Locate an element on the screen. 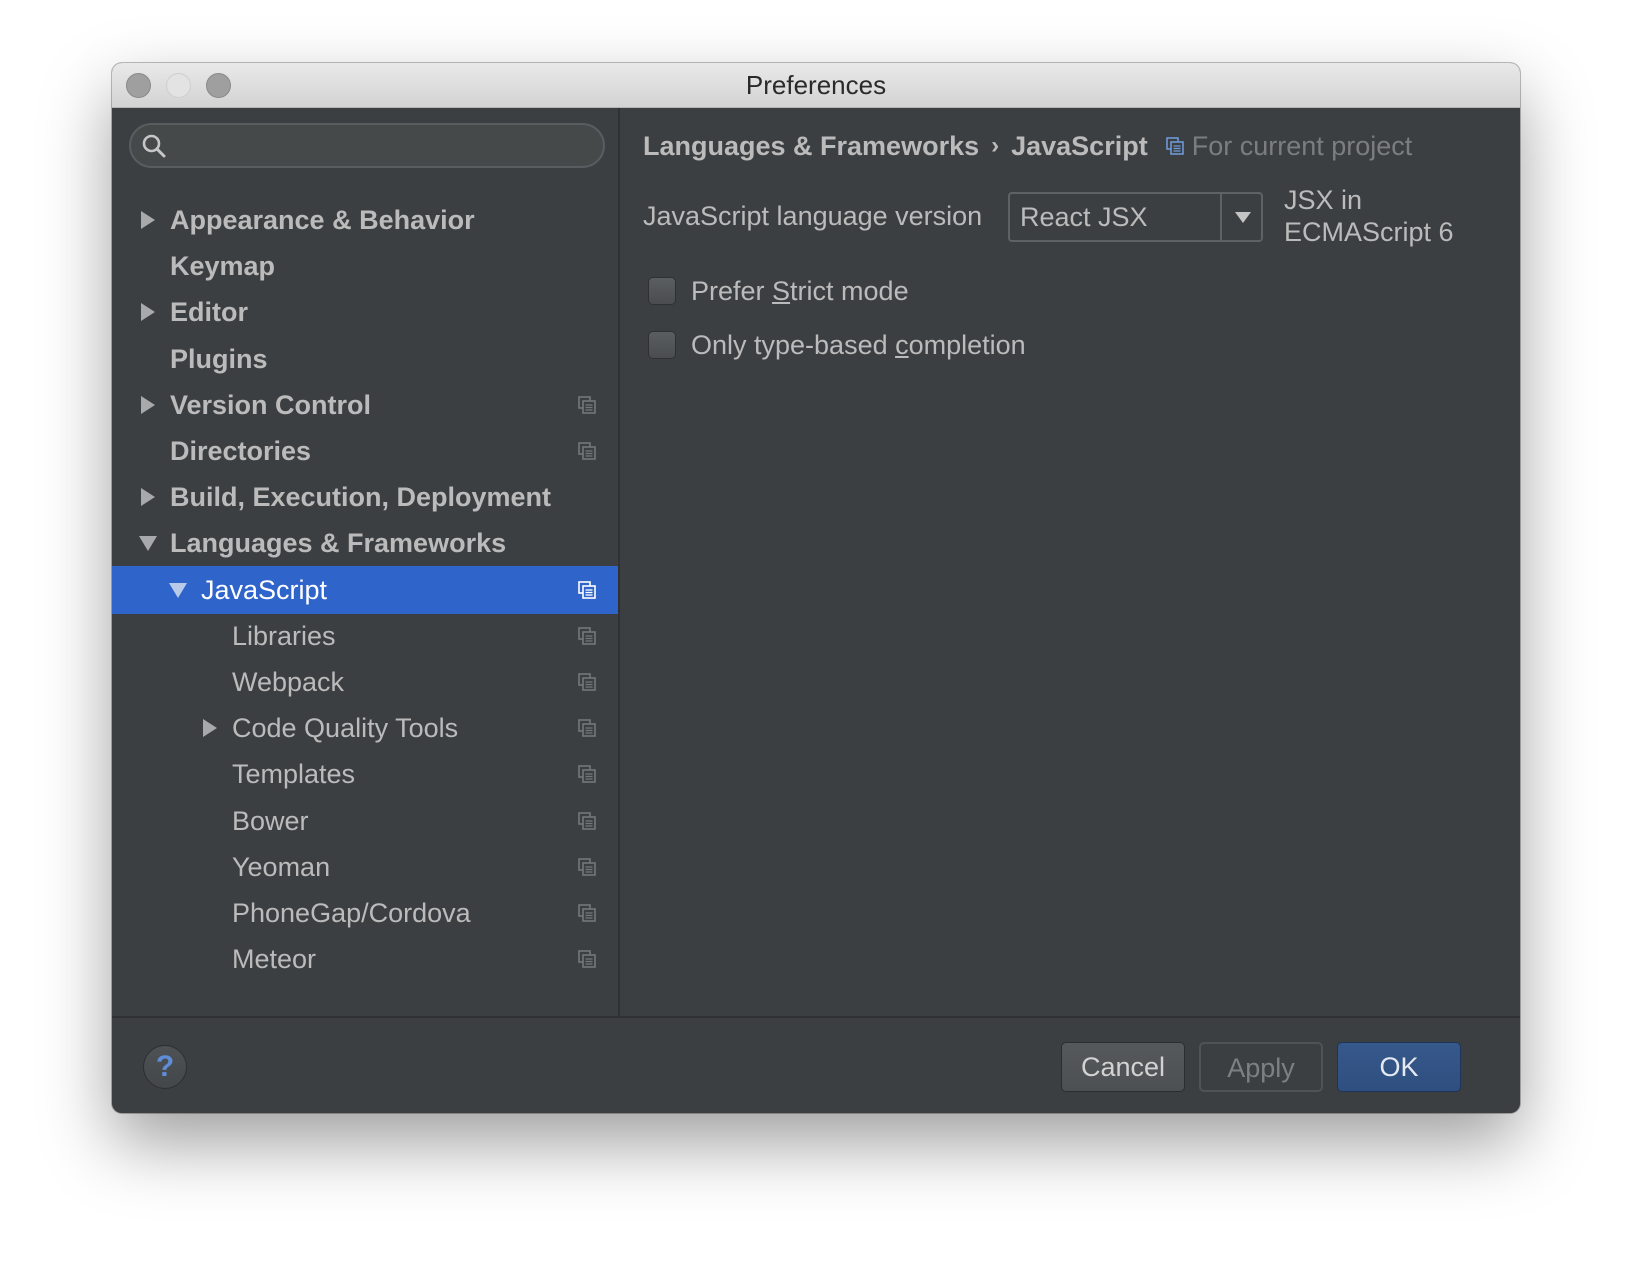 This screenshot has height=1270, width=1628. sidebar-item-label: JavaScript is located at coordinates (264, 590).